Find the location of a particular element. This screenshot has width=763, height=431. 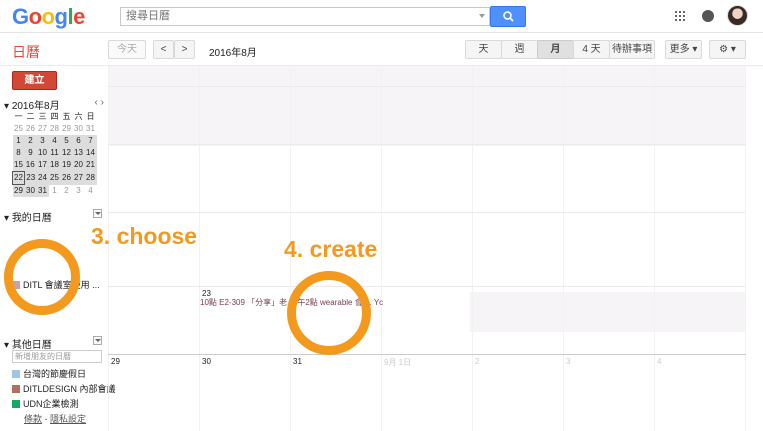

top-bar: Google 搜尋日曆 is located at coordinates (381, 16).